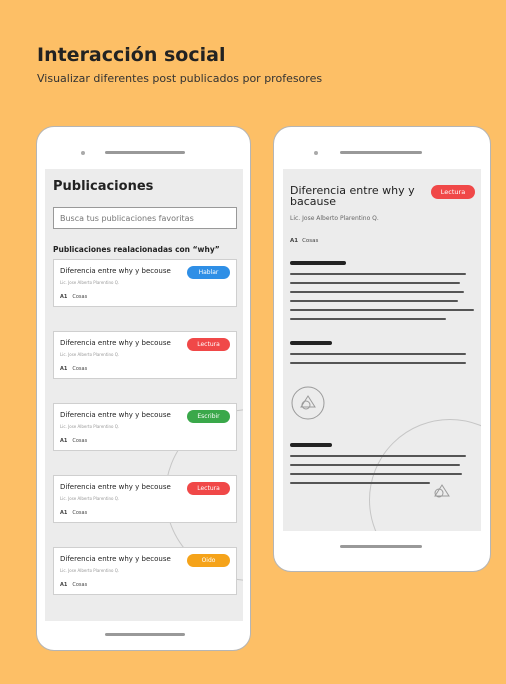  I want to click on page-title: Interacción social, so click(131, 55).